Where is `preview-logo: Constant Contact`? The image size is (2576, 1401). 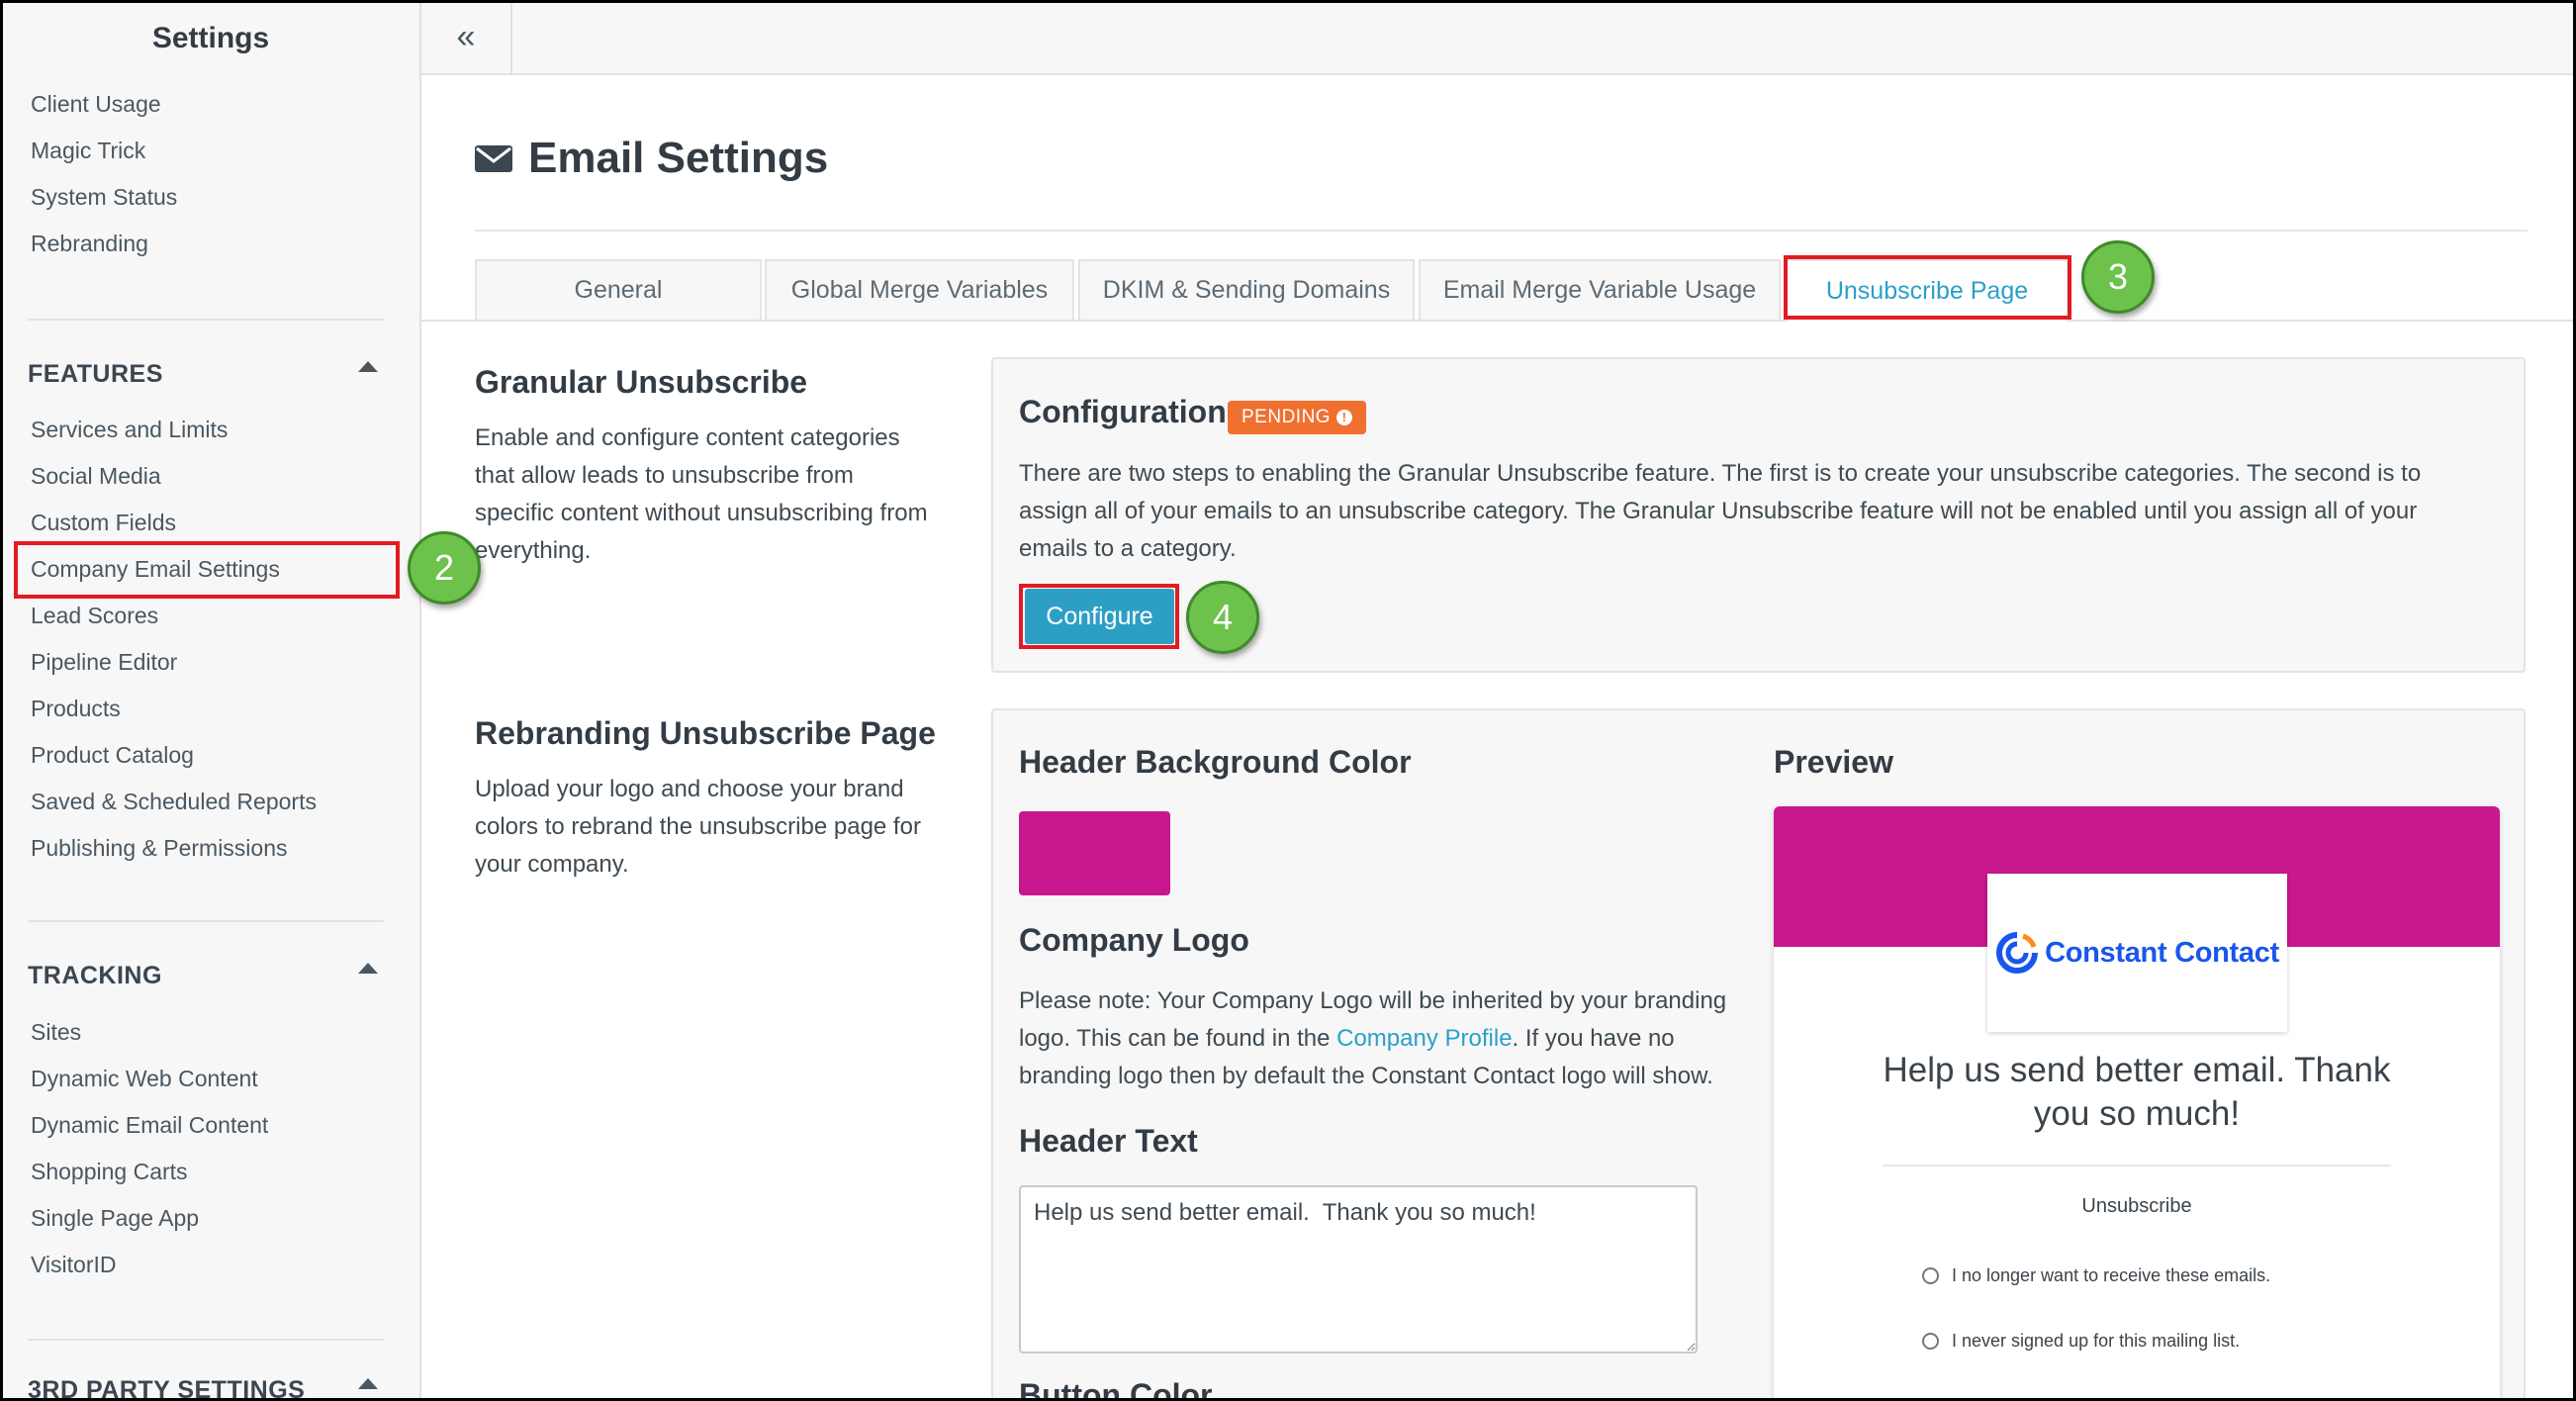
preview-logo: Constant Contact is located at coordinates (2137, 953).